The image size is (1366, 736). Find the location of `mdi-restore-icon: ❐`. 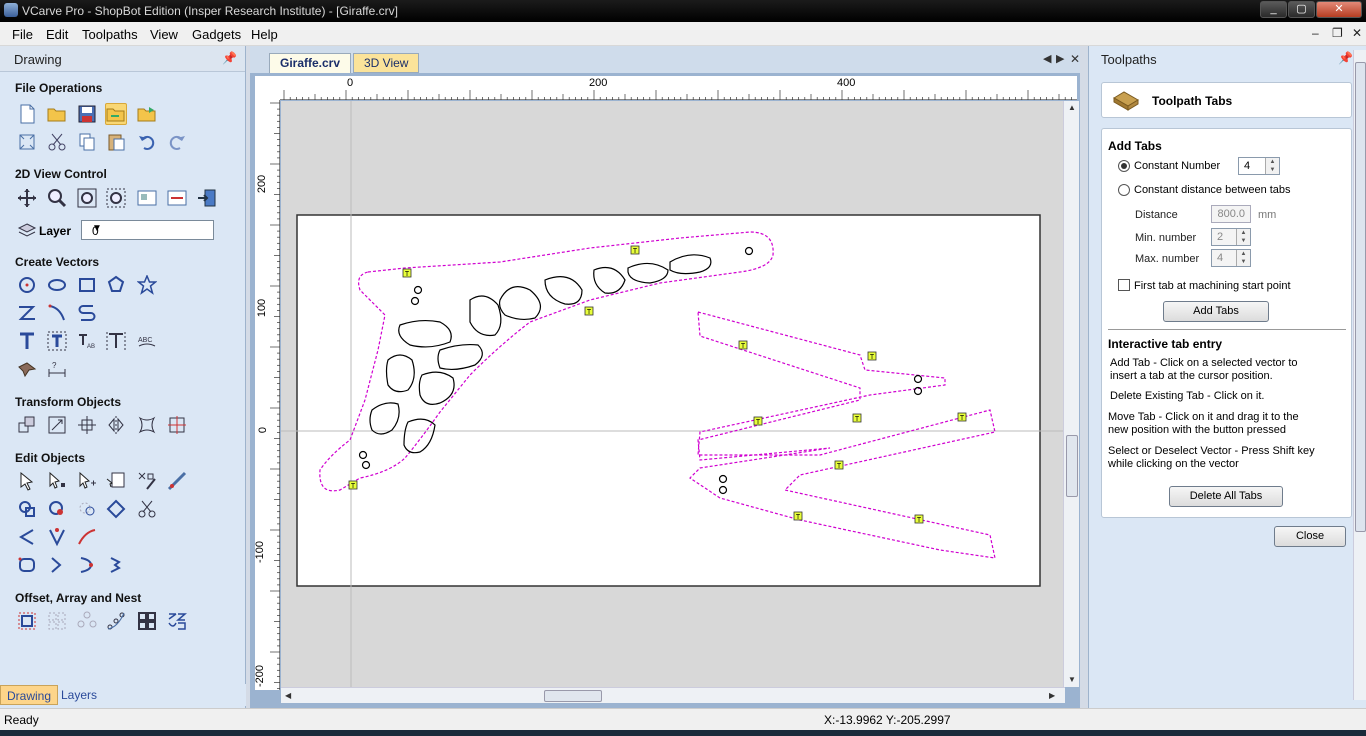

mdi-restore-icon: ❐ is located at coordinates (1337, 33).